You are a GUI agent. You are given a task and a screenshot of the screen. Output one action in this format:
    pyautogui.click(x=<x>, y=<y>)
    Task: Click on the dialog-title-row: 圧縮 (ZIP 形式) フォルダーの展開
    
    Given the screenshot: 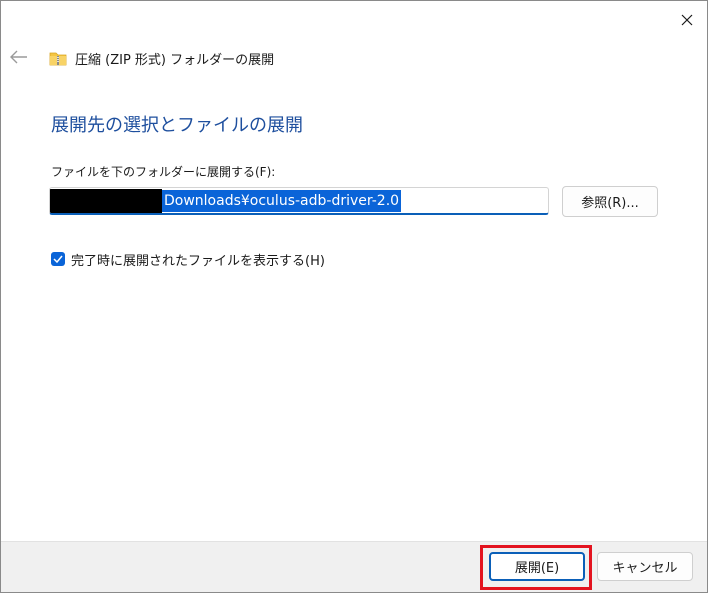 What is the action you would take?
    pyautogui.click(x=161, y=58)
    